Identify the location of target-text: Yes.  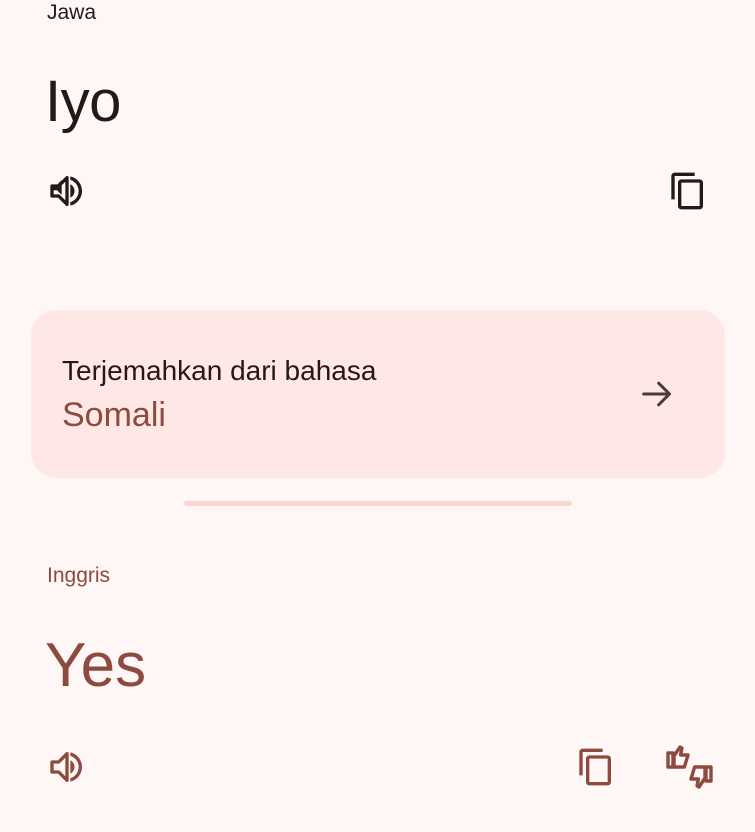
(96, 665).